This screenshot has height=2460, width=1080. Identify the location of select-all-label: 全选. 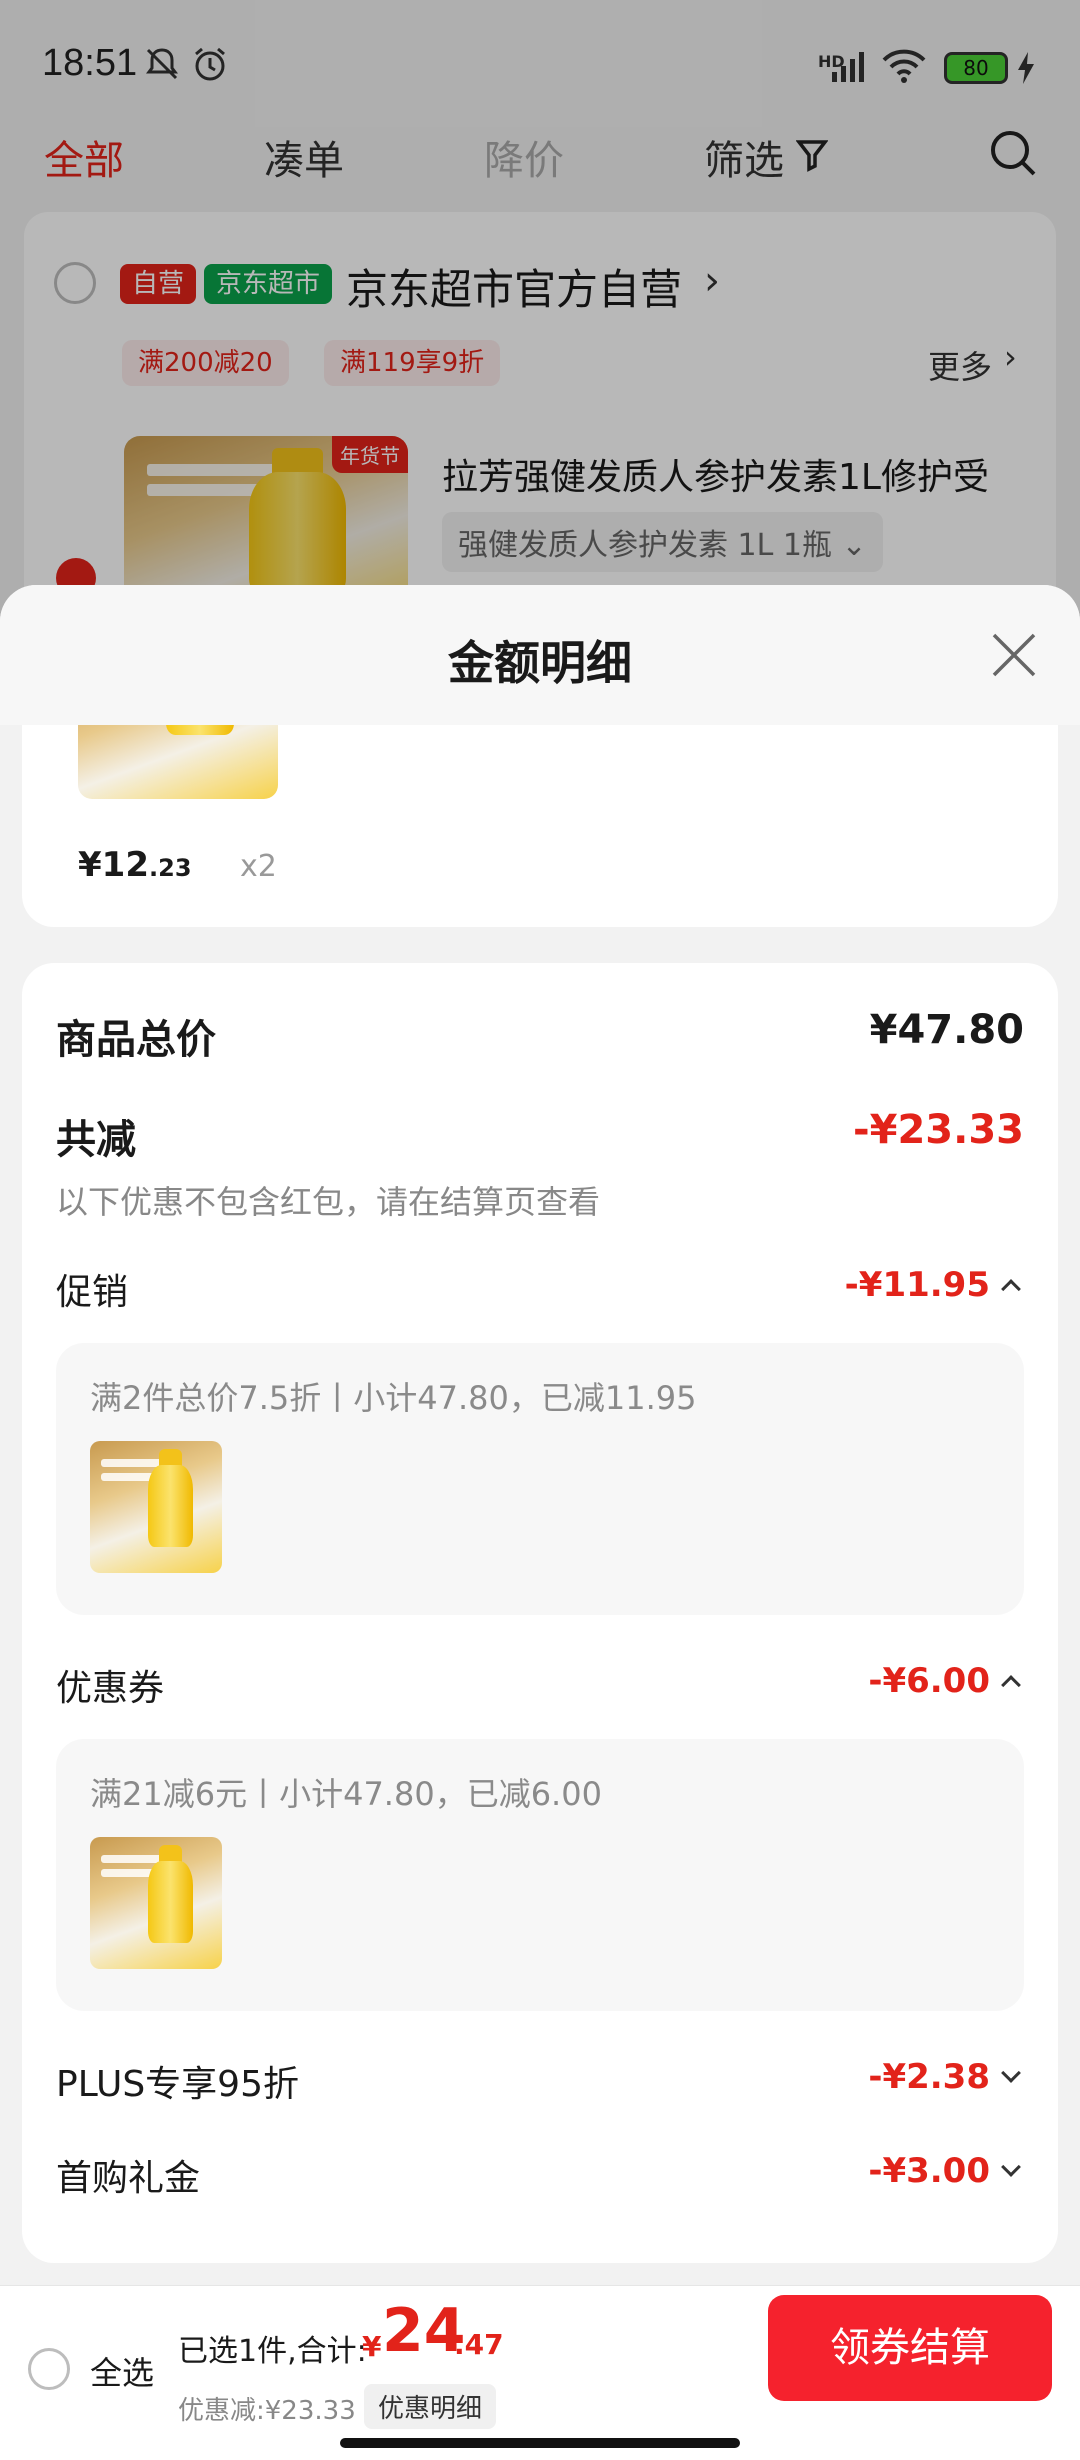
(122, 2371).